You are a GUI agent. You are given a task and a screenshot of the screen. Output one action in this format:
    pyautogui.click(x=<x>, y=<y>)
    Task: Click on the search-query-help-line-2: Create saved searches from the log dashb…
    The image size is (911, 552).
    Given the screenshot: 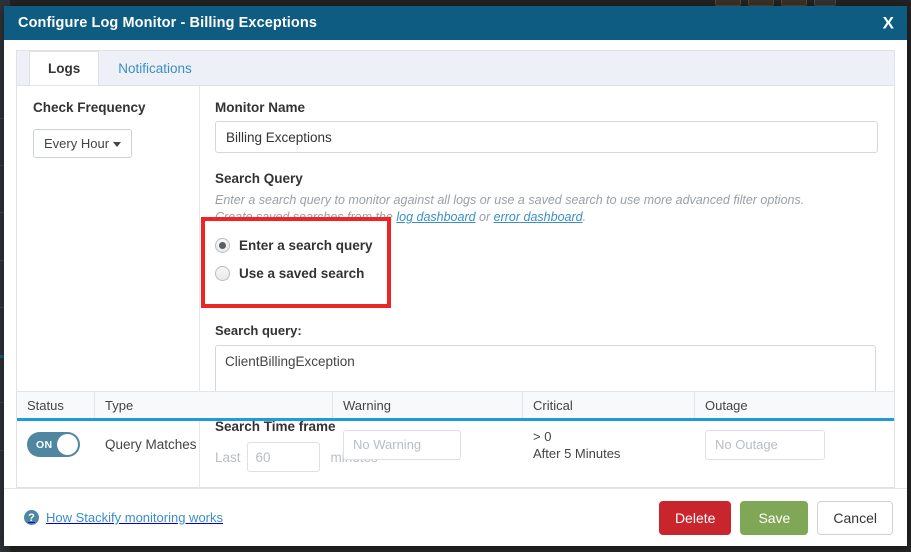 What is the action you would take?
    pyautogui.click(x=546, y=217)
    